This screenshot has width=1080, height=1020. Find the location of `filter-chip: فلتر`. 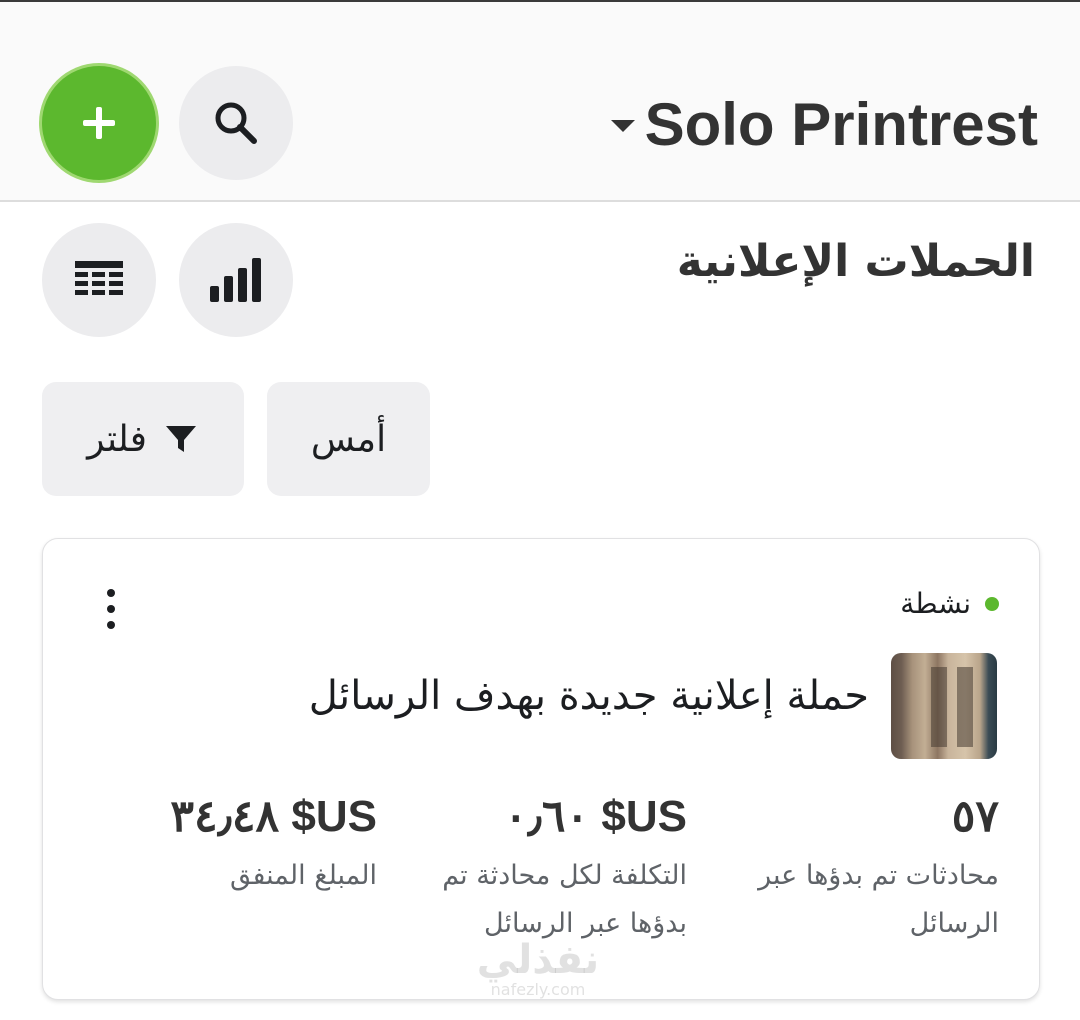

filter-chip: فلتر is located at coordinates (143, 439).